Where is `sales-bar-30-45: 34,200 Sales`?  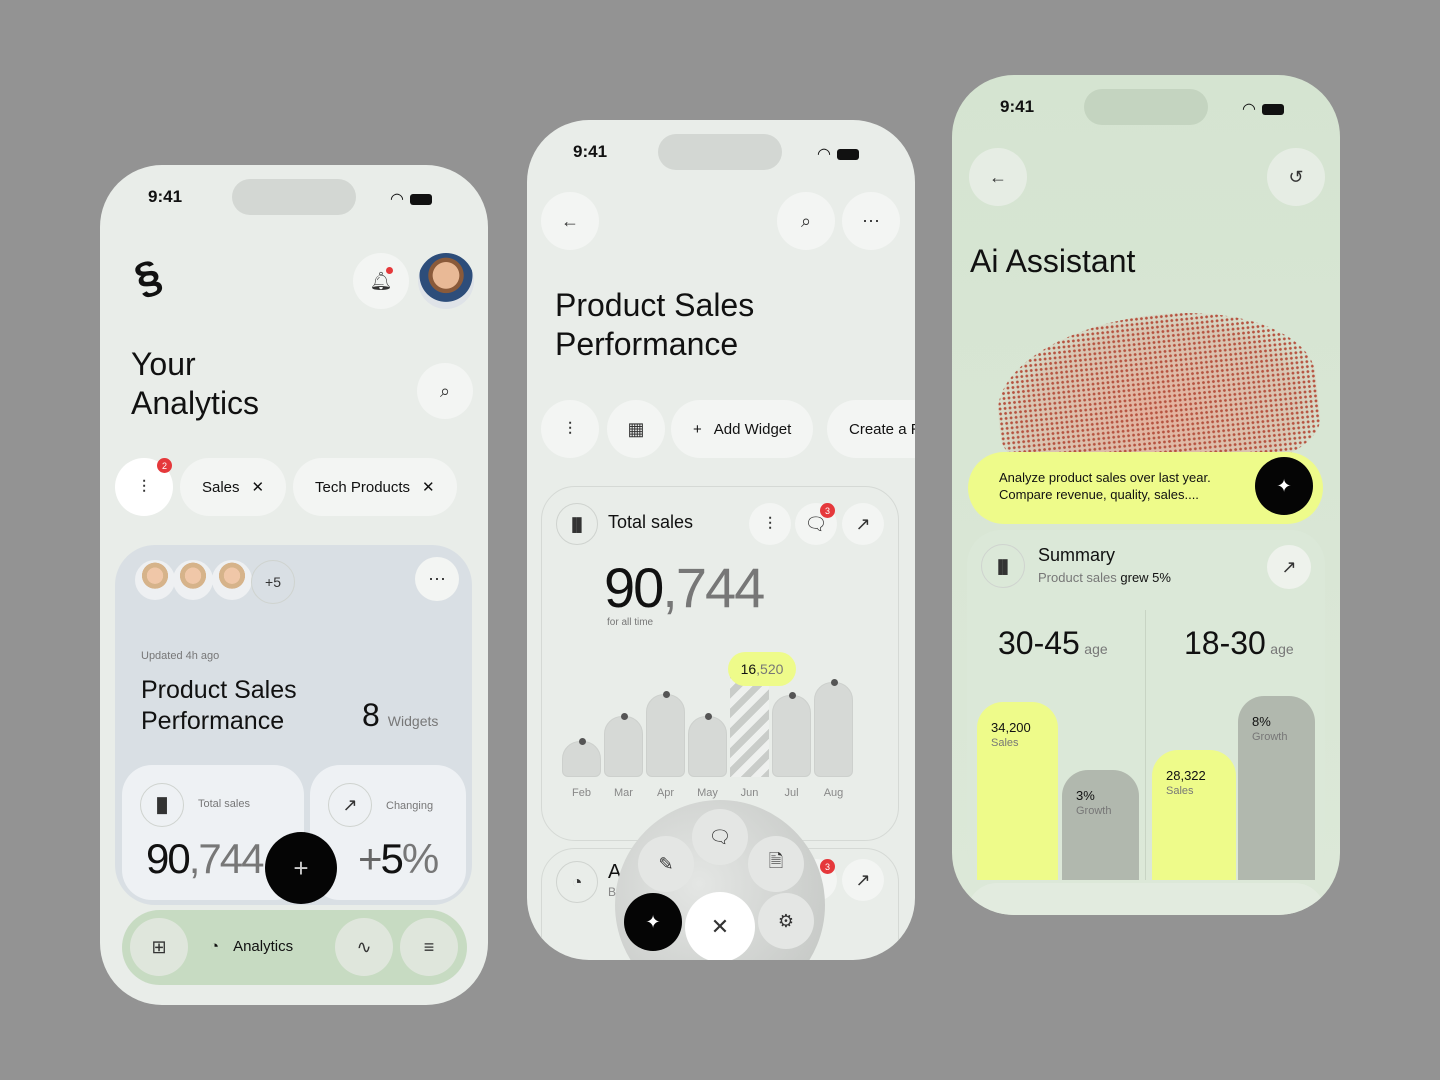
sales-bar-30-45: 34,200 Sales is located at coordinates (1017, 791).